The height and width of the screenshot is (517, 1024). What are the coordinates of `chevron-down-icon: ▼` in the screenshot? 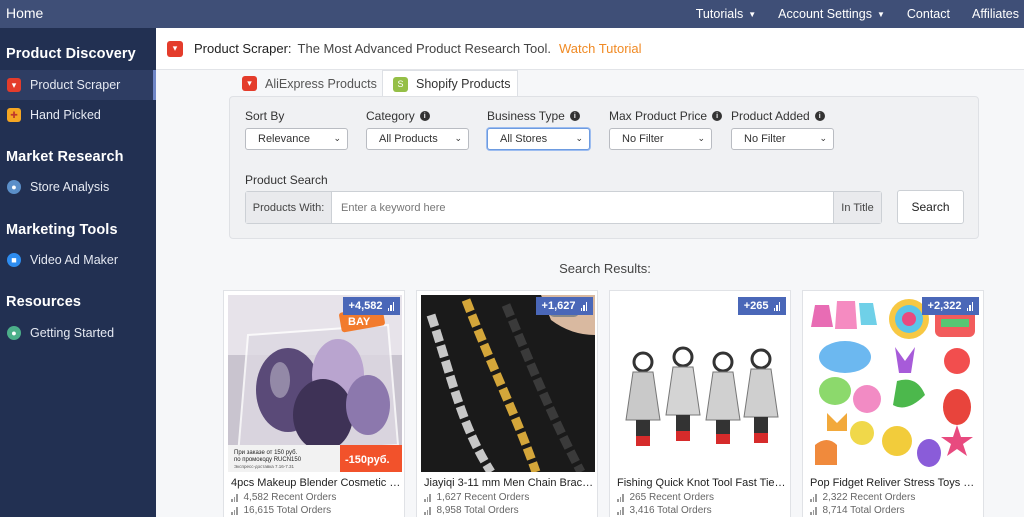 It's located at (752, 14).